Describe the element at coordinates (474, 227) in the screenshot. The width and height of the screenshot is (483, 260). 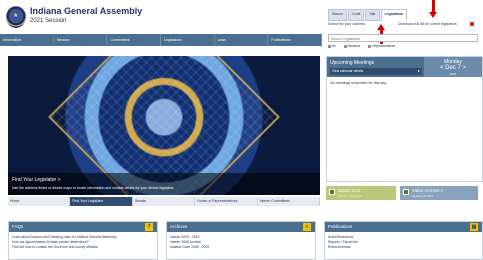
I see `publications-icon: ▤` at that location.